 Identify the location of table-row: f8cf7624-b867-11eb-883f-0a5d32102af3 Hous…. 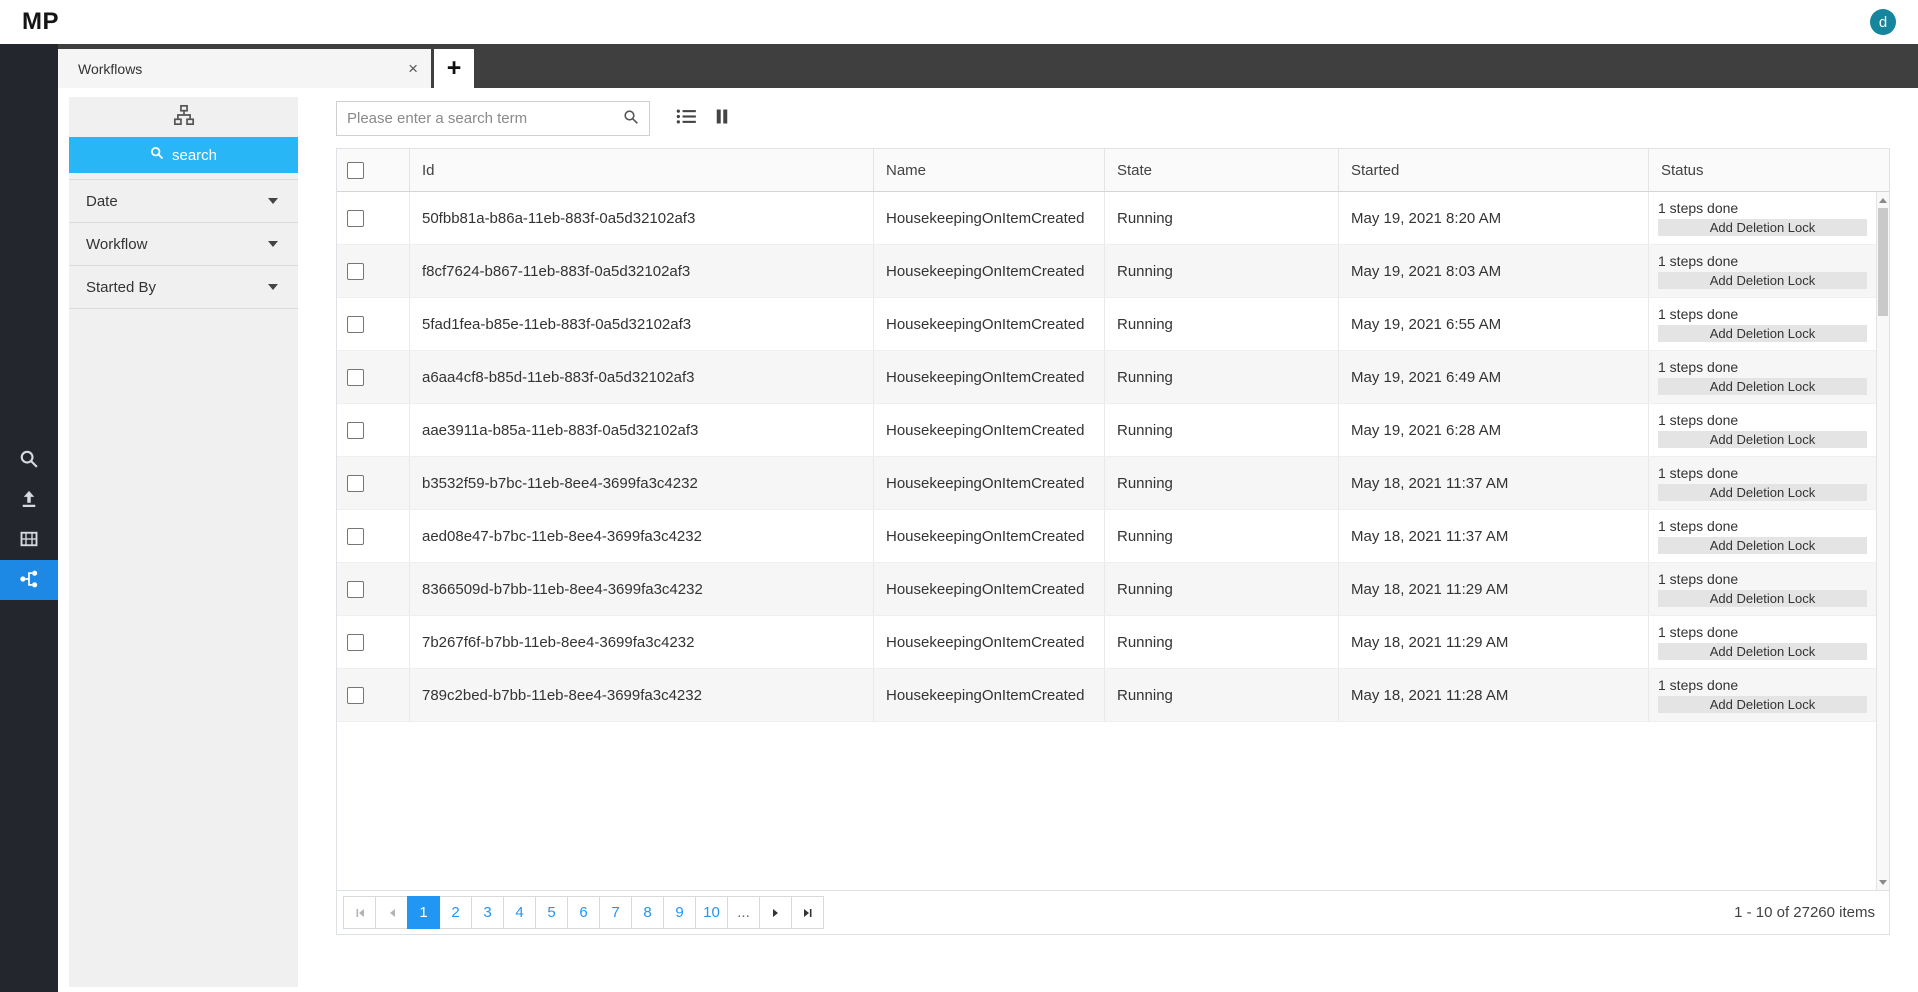
(1106, 271).